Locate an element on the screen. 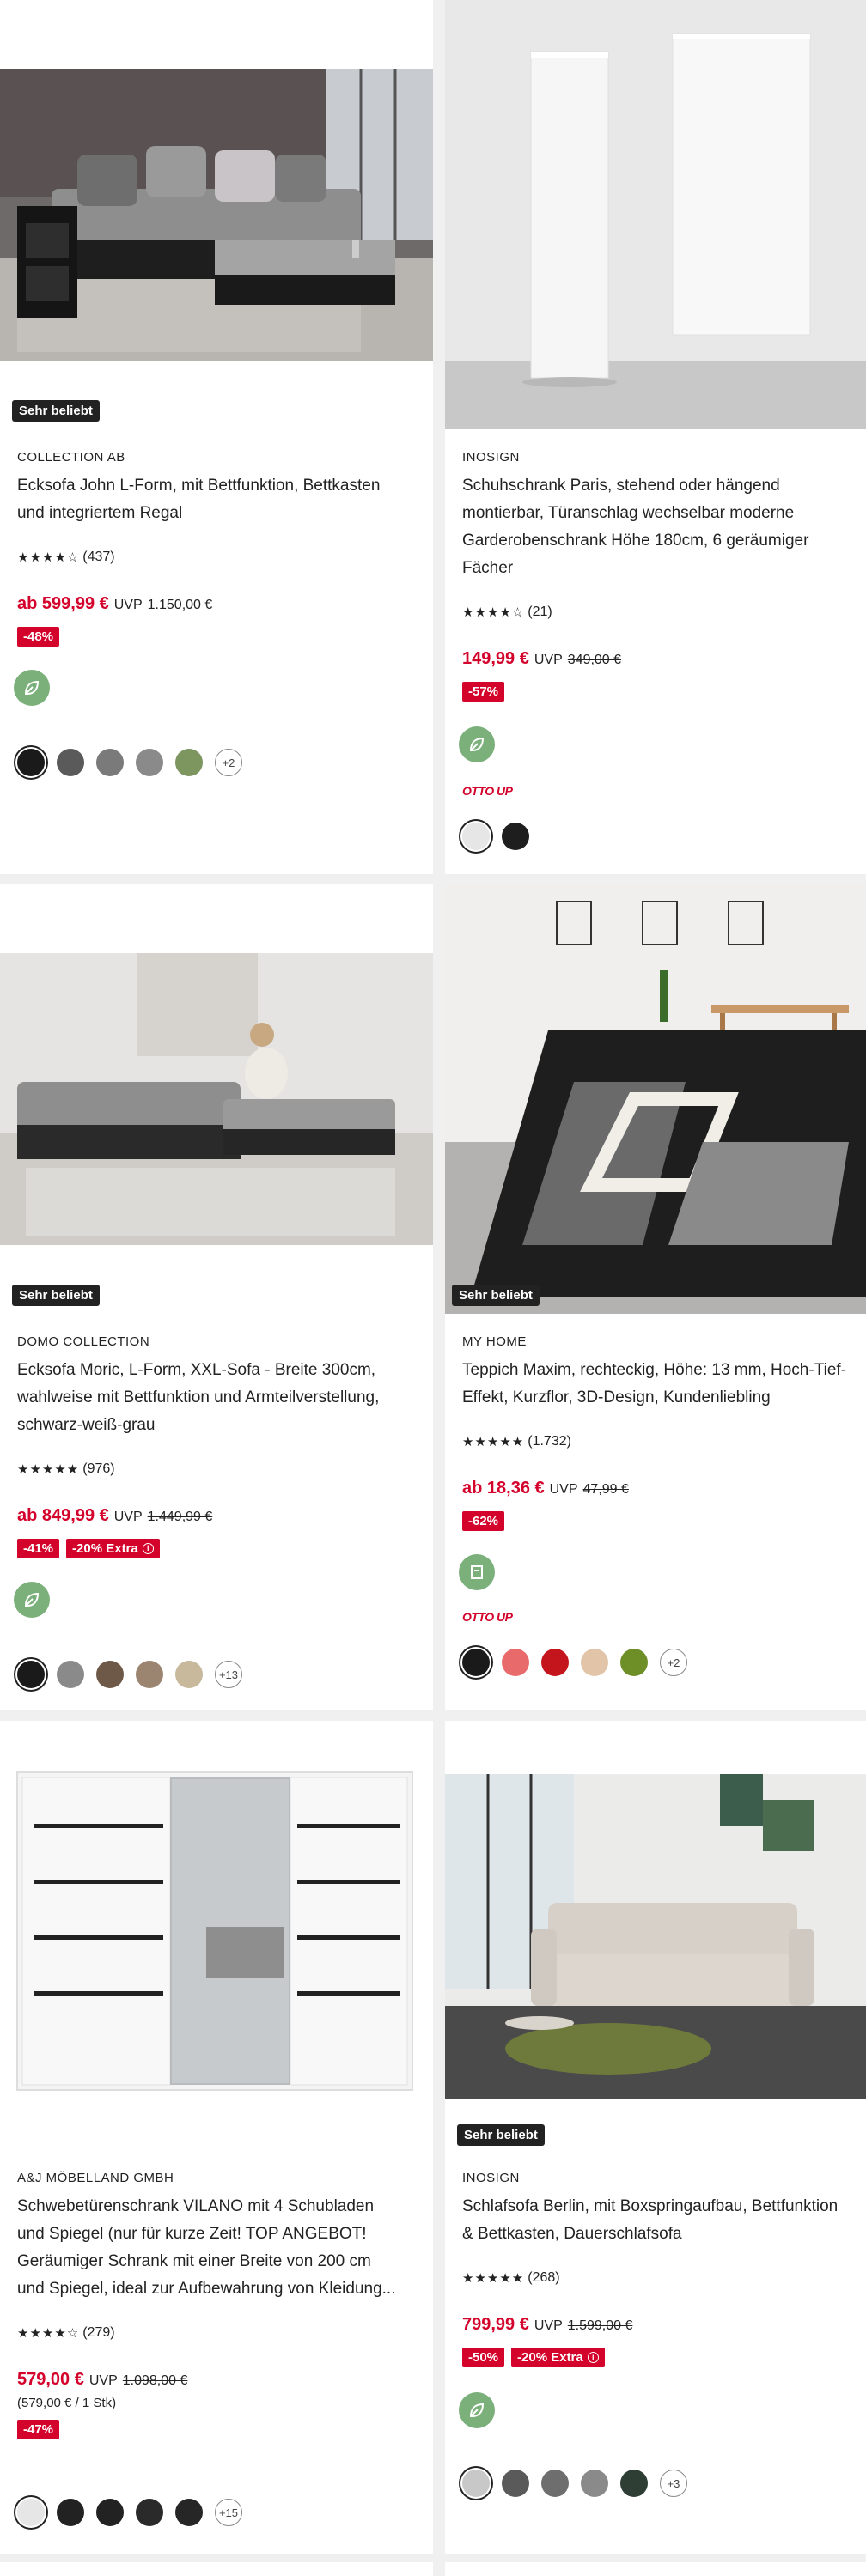 The image size is (866, 2576). price-row: ab 18,36 € UVP 47,99 € is located at coordinates (545, 1488).